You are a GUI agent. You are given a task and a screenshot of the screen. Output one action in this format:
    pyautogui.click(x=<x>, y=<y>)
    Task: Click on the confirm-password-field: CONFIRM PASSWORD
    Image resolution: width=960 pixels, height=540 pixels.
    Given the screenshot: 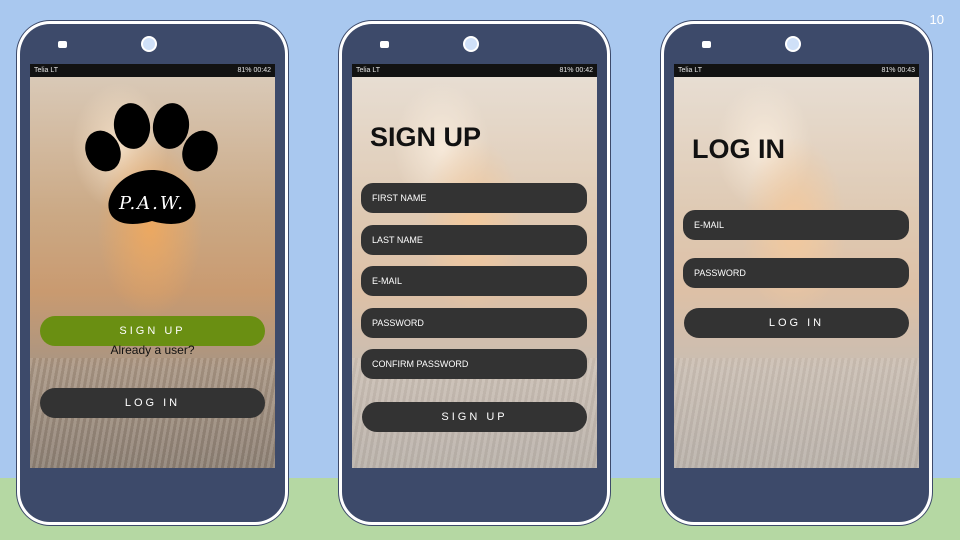 What is the action you would take?
    pyautogui.click(x=474, y=364)
    